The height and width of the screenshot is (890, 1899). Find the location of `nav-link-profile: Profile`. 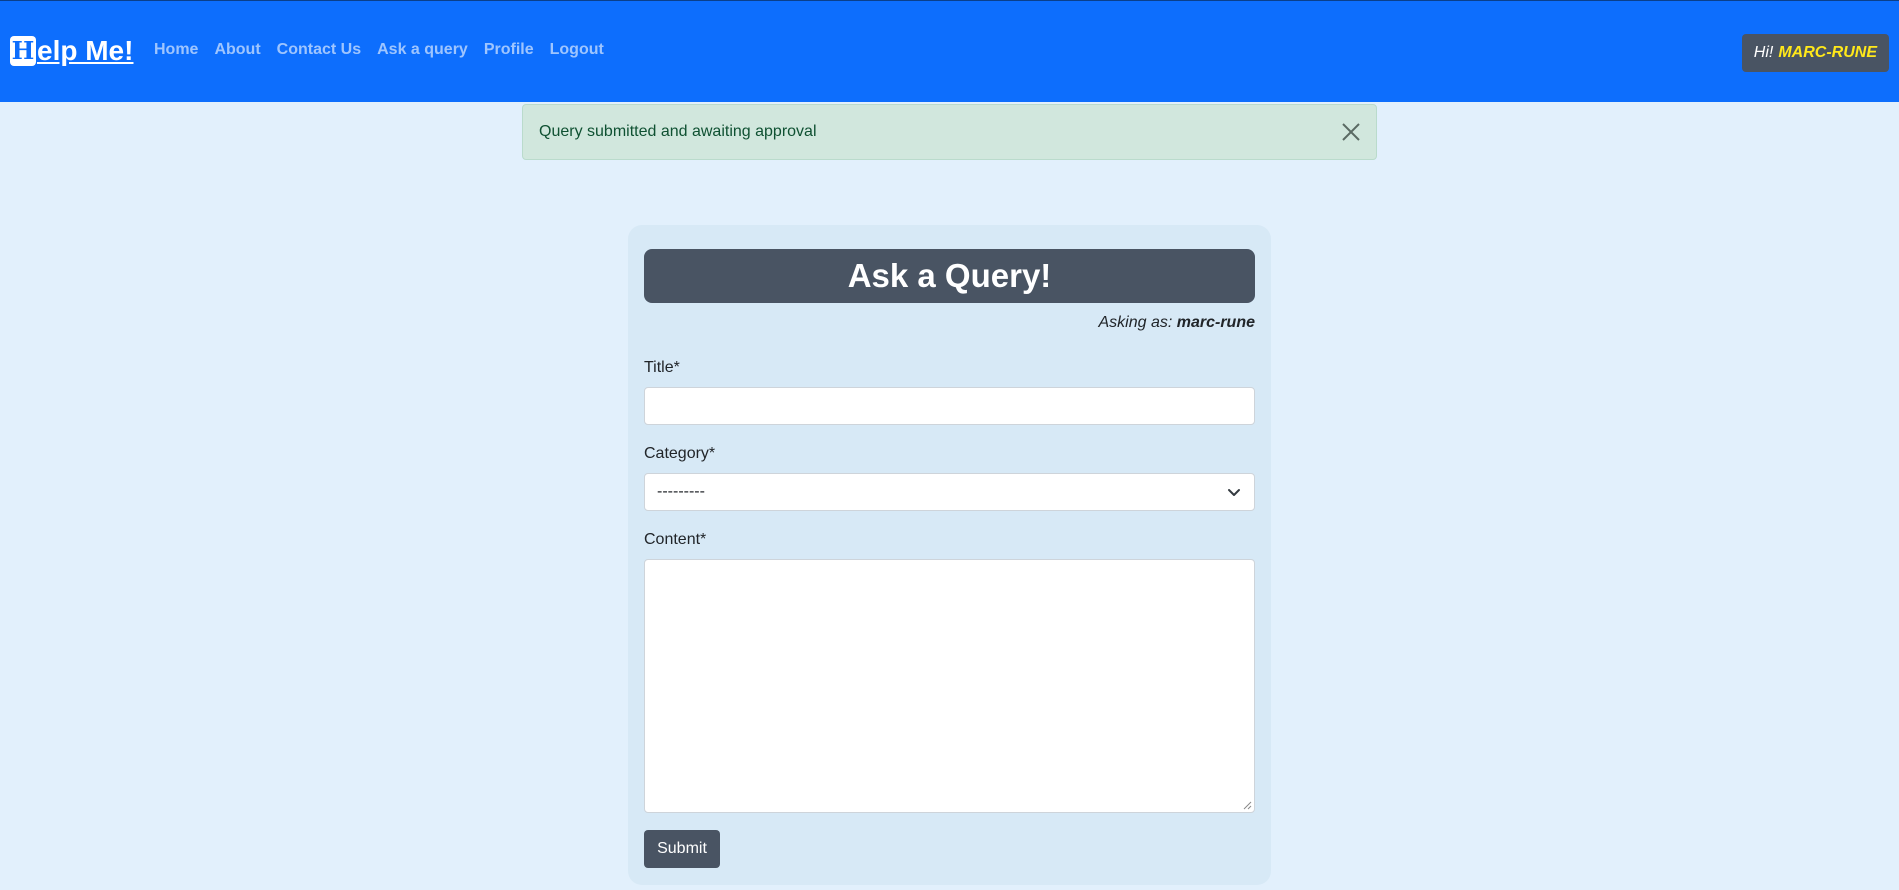

nav-link-profile: Profile is located at coordinates (509, 50).